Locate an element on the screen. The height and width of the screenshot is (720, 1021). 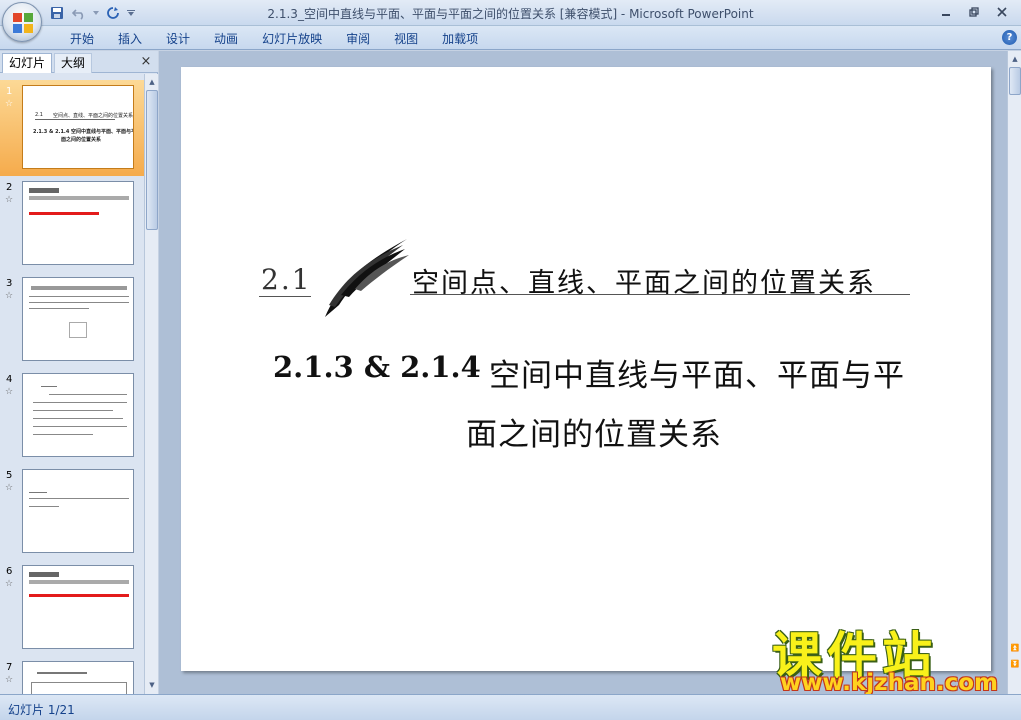
scroll-down-icon: ▼ is located at coordinates (152, 685).